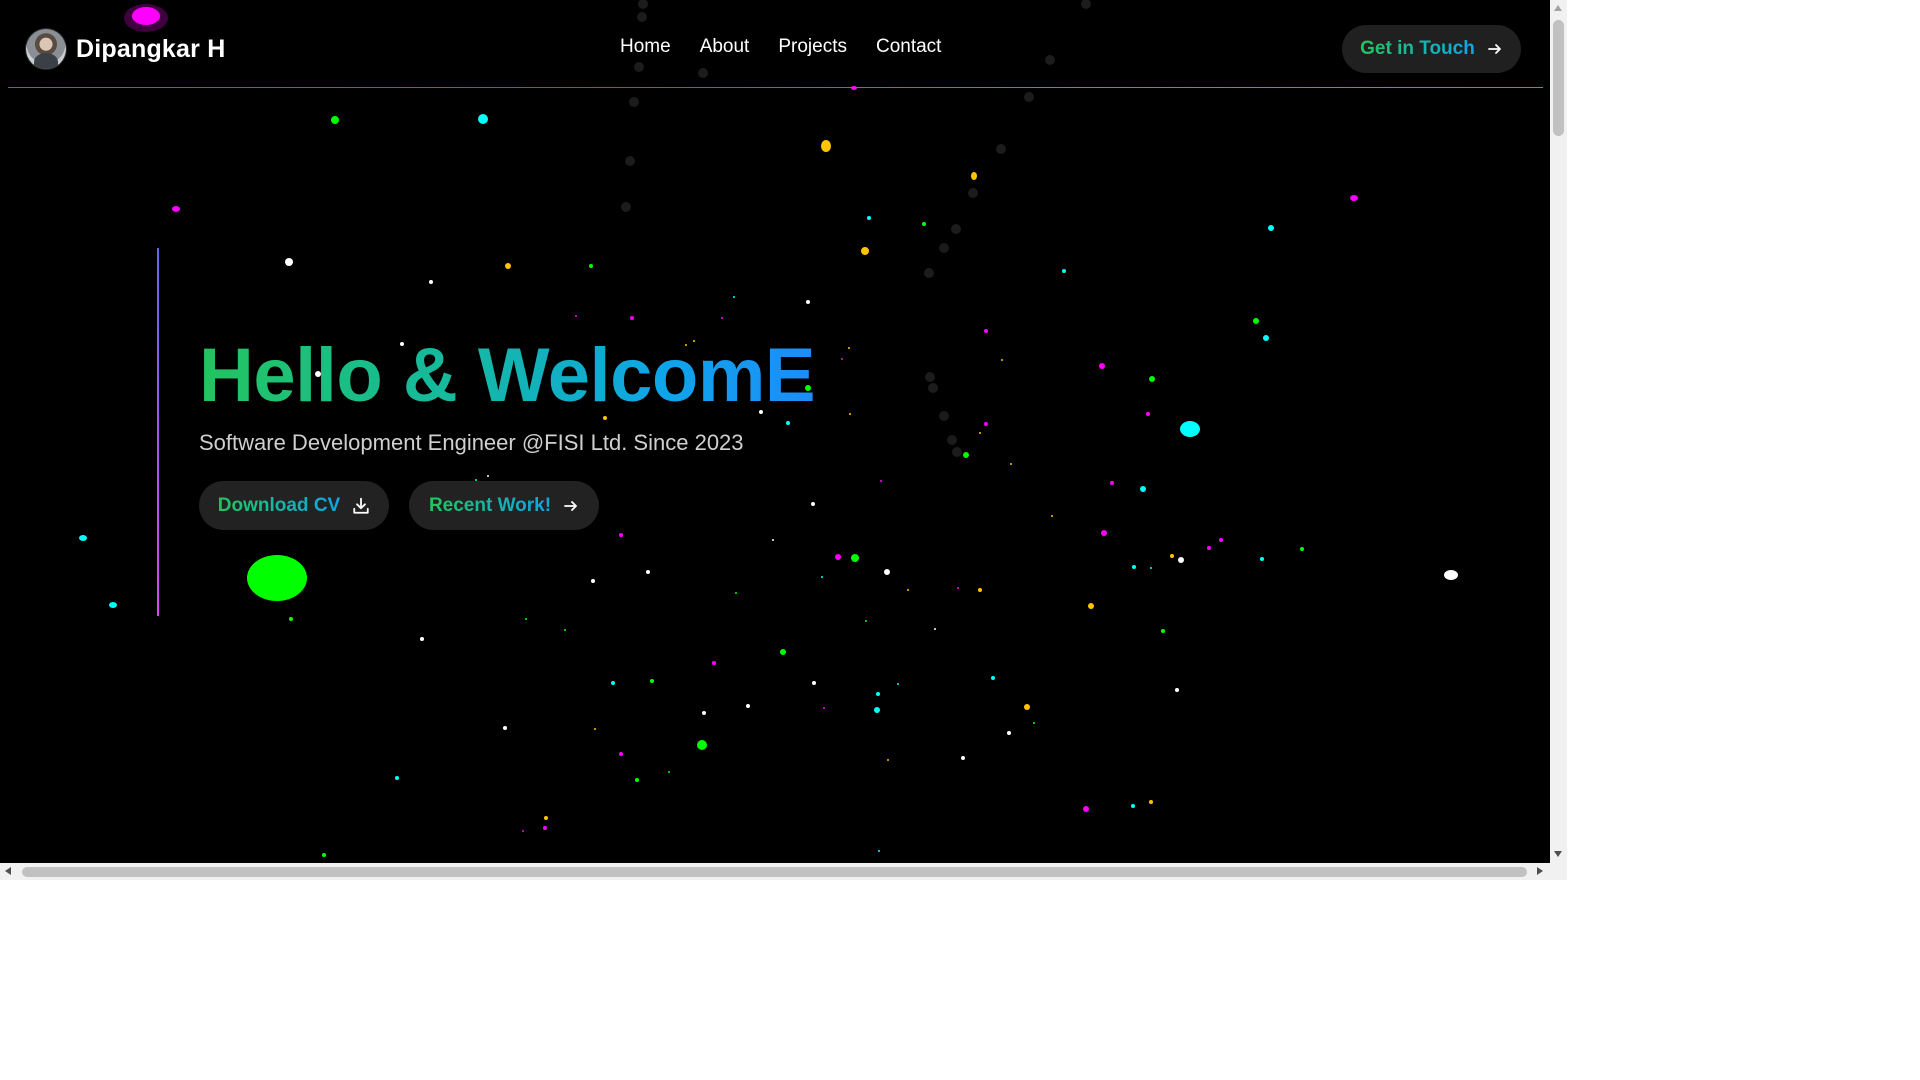 The image size is (1920, 1080). I want to click on recent-work-button: Recent Work!, so click(504, 505).